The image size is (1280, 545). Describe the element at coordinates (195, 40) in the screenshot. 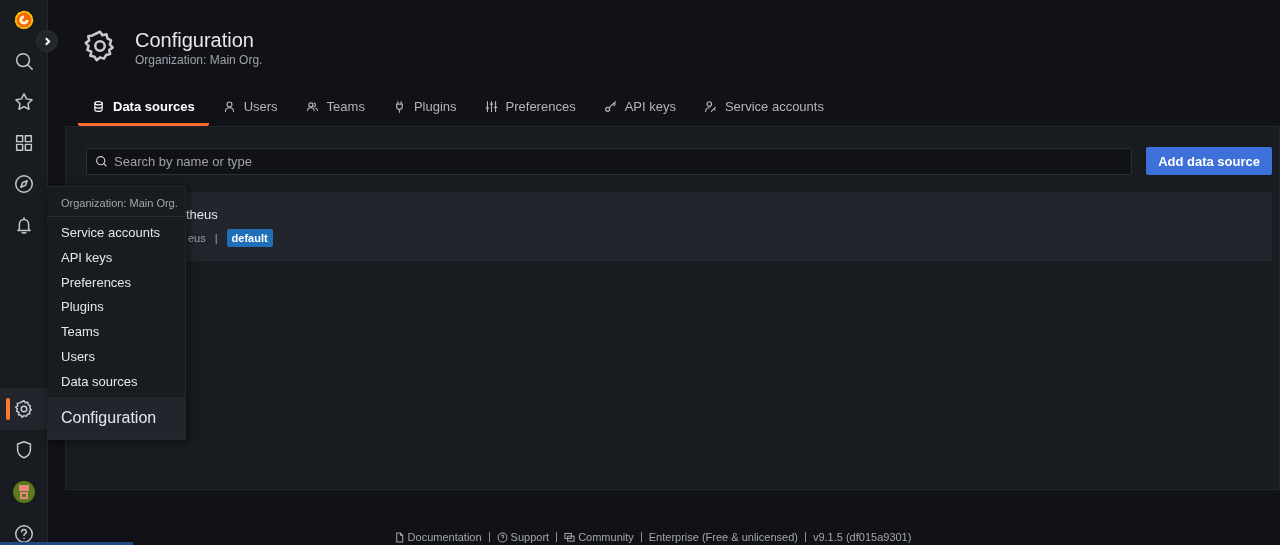

I see `page-title: Configuration` at that location.